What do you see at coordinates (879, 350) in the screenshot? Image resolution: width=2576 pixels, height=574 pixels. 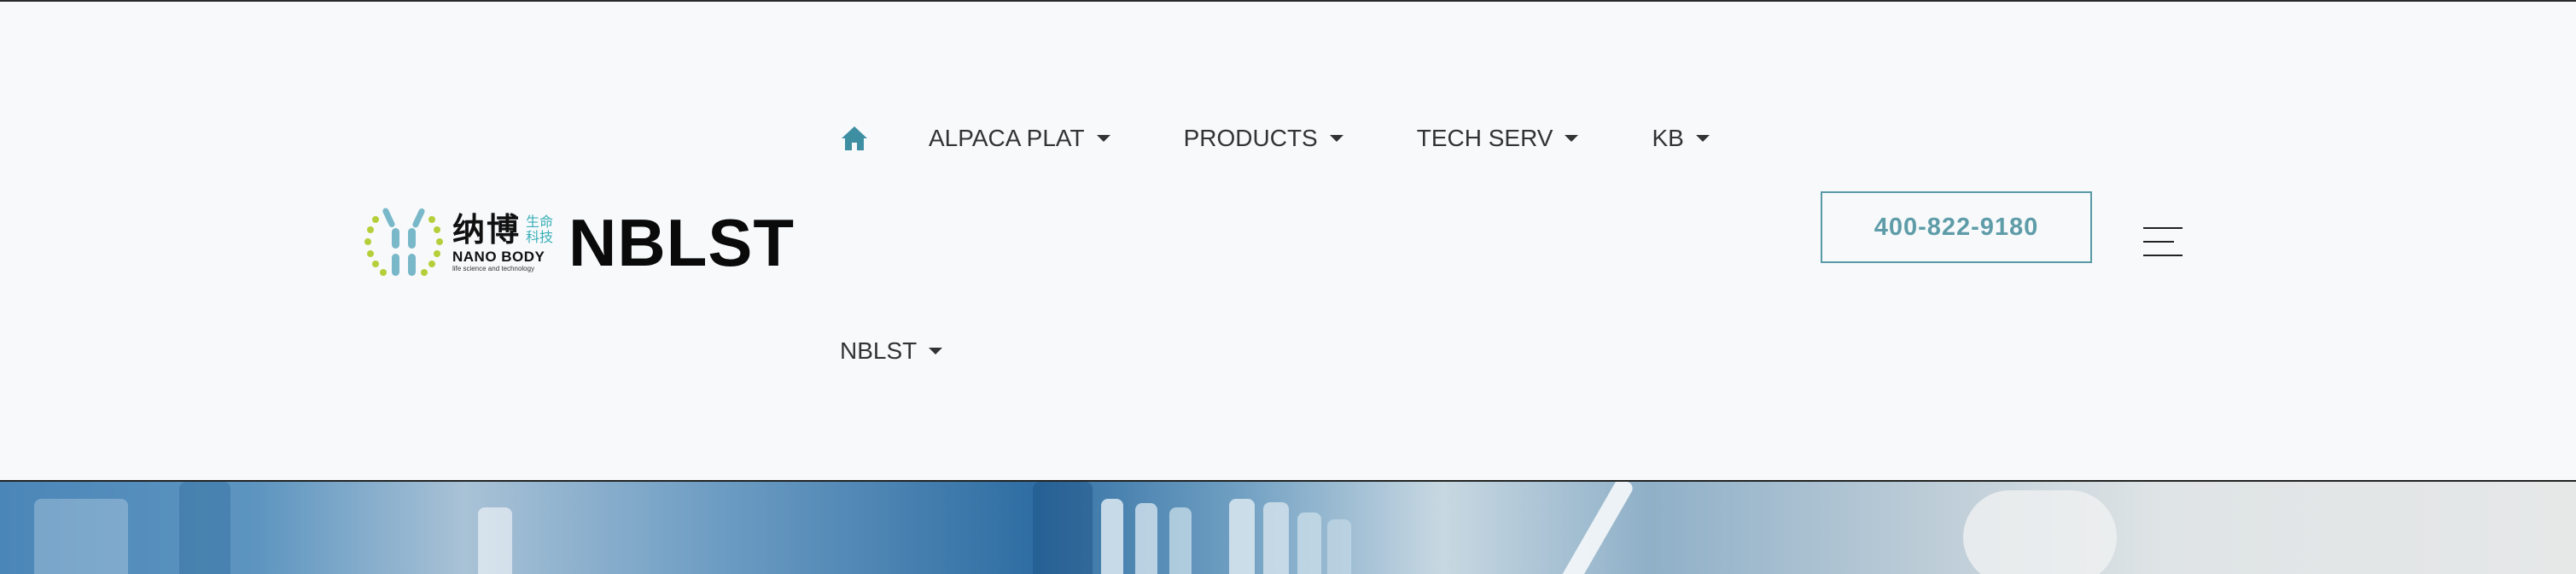 I see `nav-item-label: NBLST` at bounding box center [879, 350].